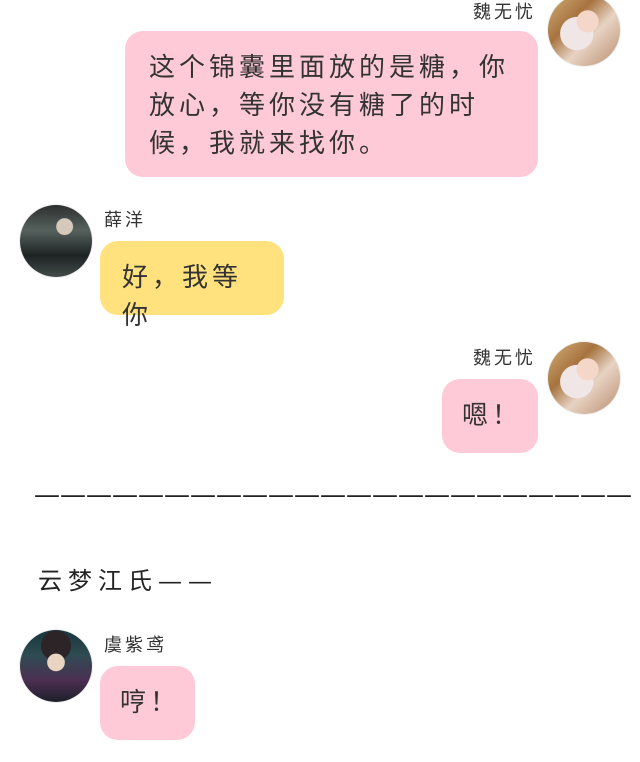 This screenshot has width=640, height=762. I want to click on message-text-4: 哼！, so click(150, 703).